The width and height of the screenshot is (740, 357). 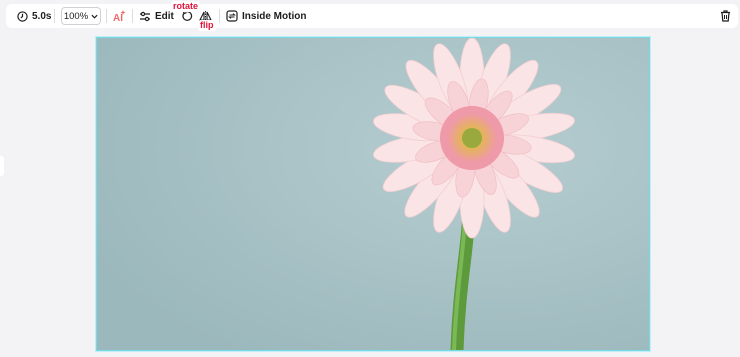 I want to click on zoom-value: 100%, so click(x=76, y=16).